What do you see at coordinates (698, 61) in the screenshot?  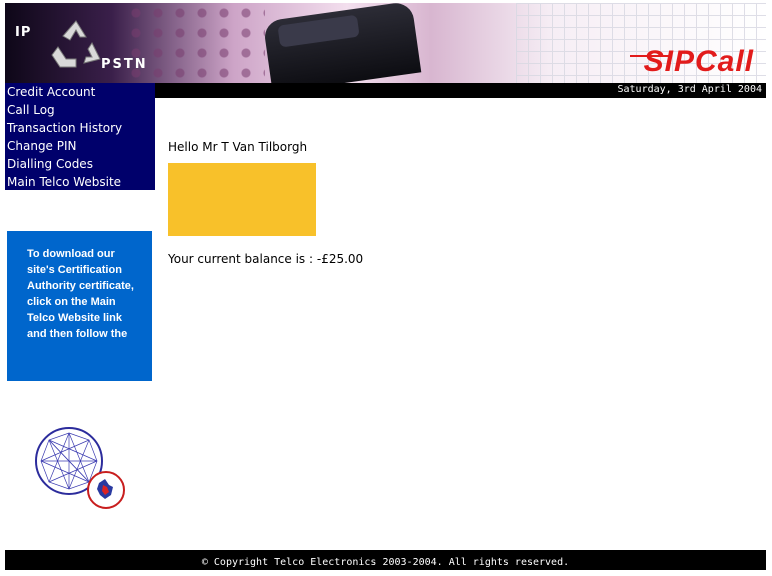 I see `brand-text: SIPCall` at bounding box center [698, 61].